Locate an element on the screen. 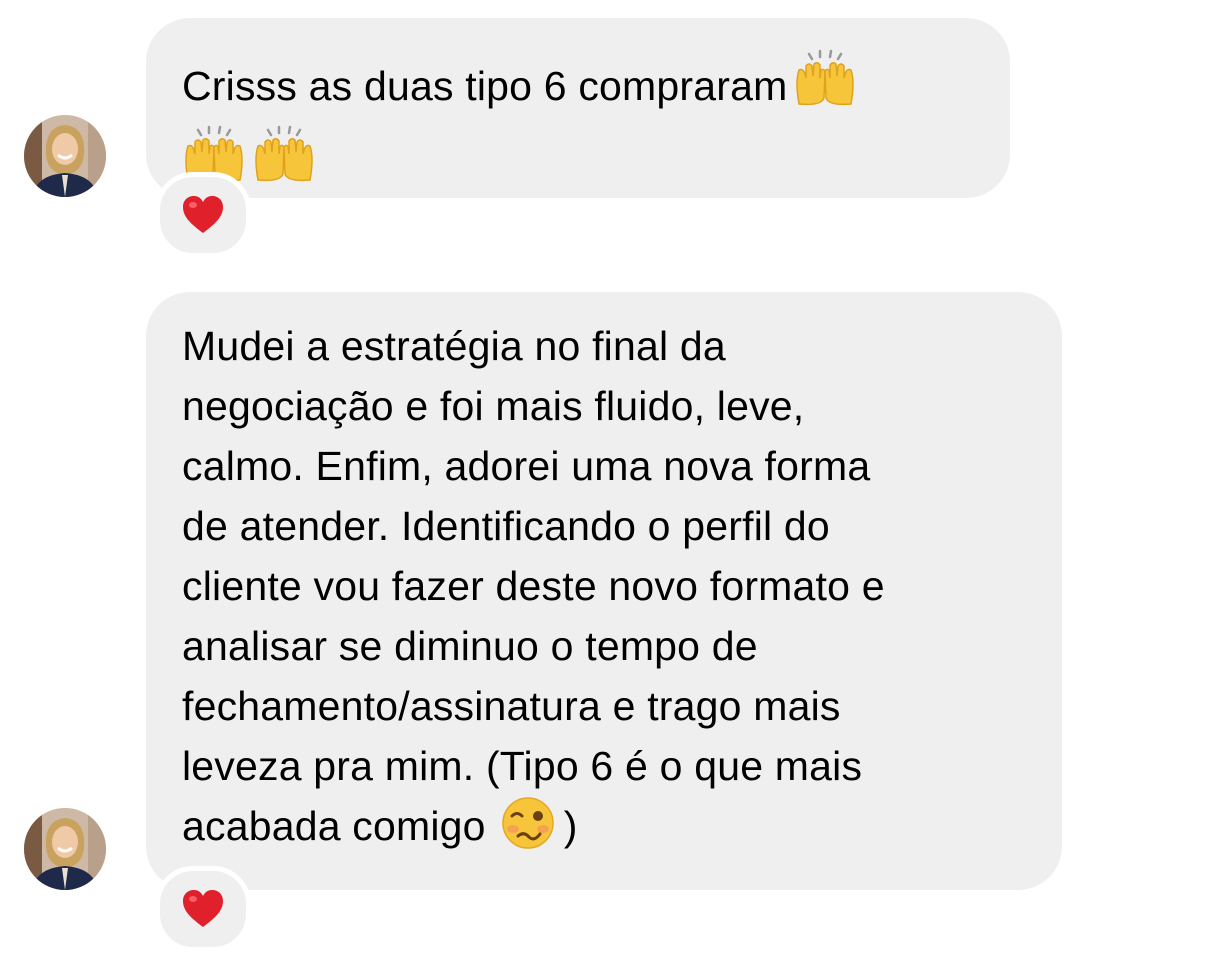 The width and height of the screenshot is (1218, 954). message-line: de atender. Identificando o perfil do is located at coordinates (506, 526).